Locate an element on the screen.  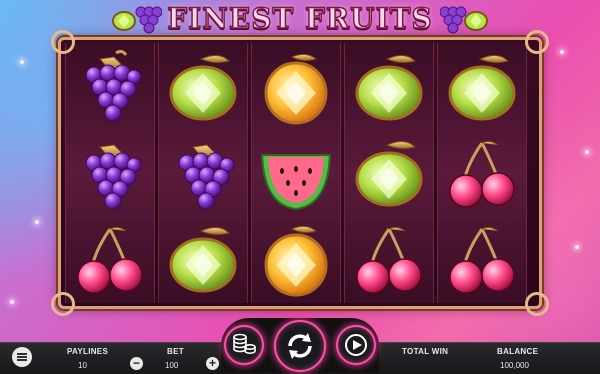
bet-value: 100 is located at coordinates (172, 365).